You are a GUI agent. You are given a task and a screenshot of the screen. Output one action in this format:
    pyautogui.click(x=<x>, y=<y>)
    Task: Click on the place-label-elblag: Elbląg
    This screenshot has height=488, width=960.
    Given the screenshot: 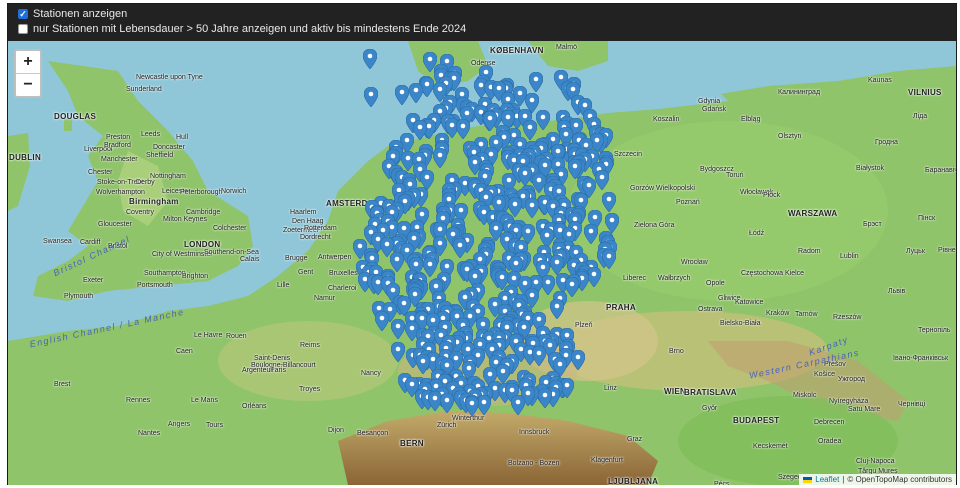 What is the action you would take?
    pyautogui.click(x=751, y=119)
    